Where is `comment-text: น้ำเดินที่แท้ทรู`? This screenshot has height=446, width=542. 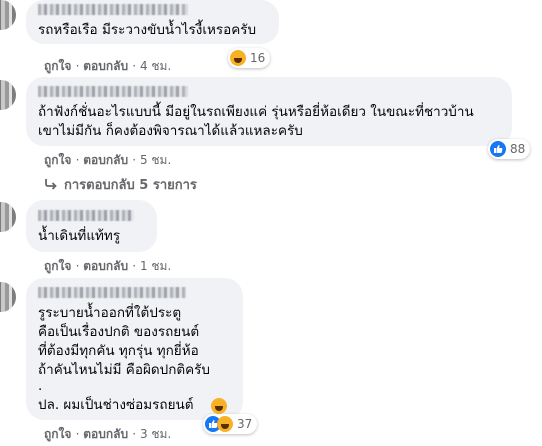 comment-text: น้ำเดินที่แท้ทรู is located at coordinates (79, 236).